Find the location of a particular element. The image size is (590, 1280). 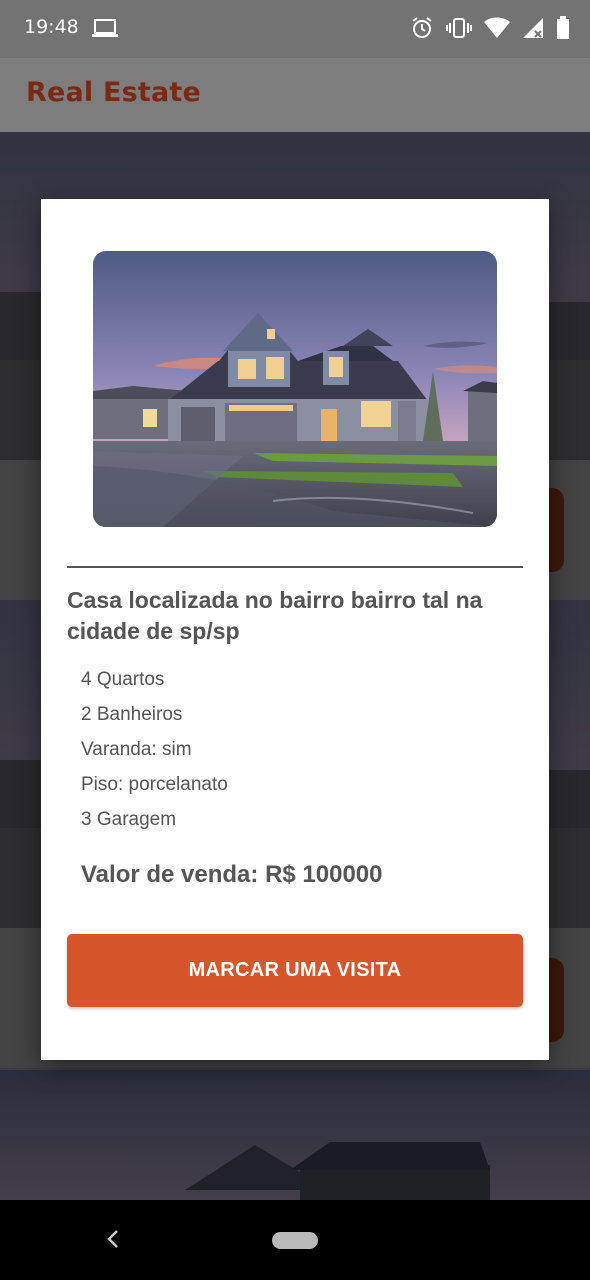

status-bar: 19:48 is located at coordinates (295, 29).